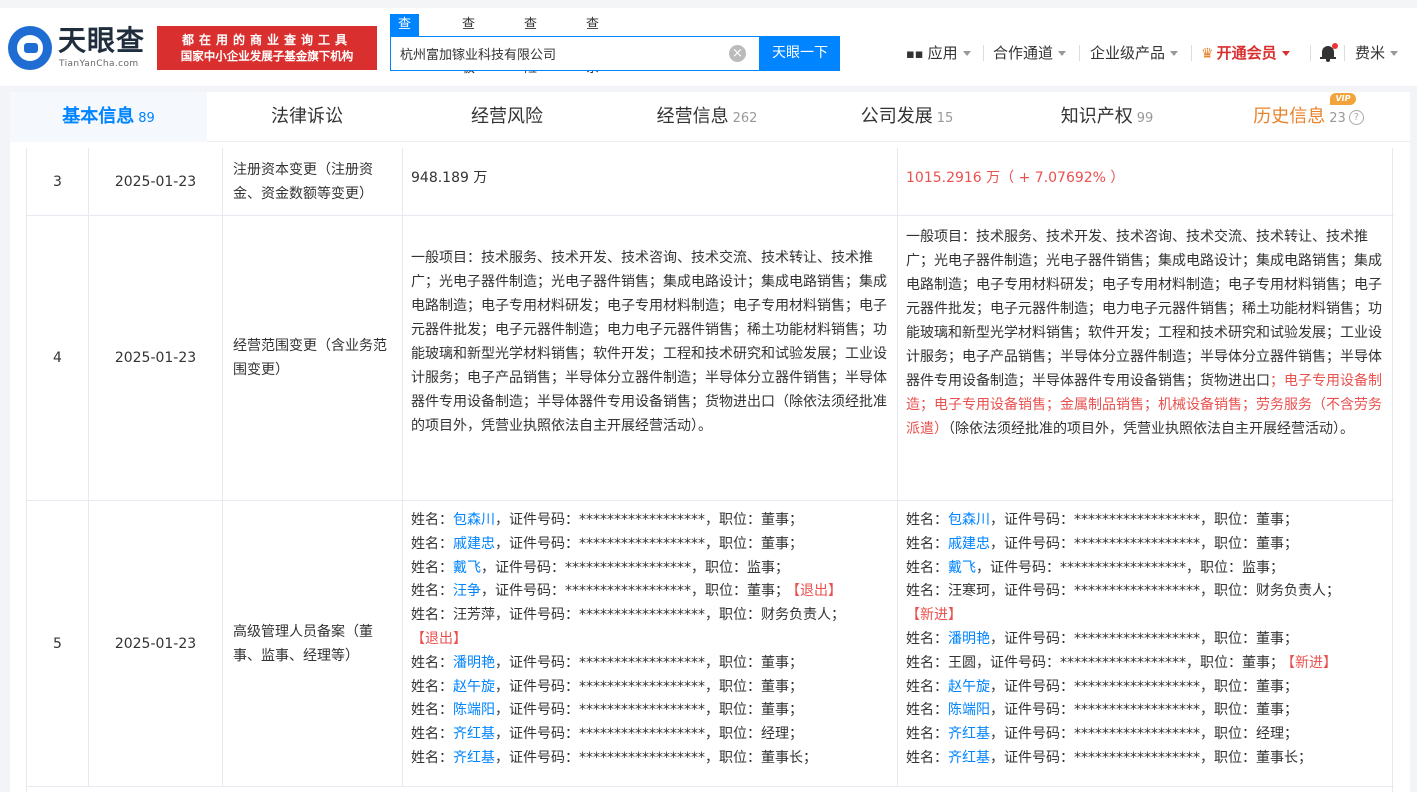 The image size is (1417, 792). I want to click on person-entry: 姓名：赵午旋，证件号码：******************，职位：董事；, so click(650, 688).